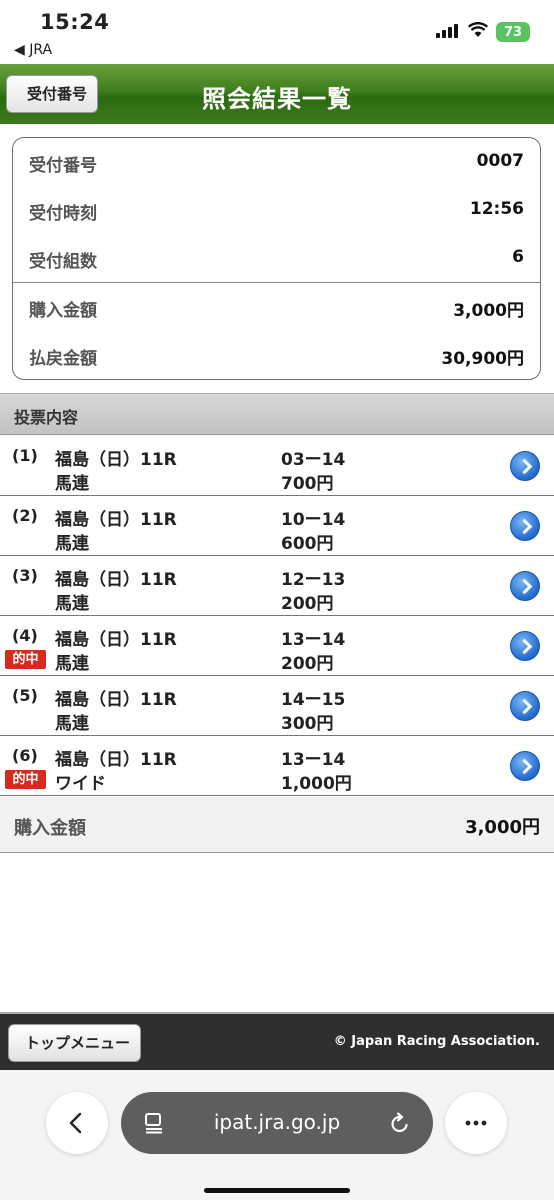  I want to click on top-menu-label: トップメニュー, so click(78, 1043).